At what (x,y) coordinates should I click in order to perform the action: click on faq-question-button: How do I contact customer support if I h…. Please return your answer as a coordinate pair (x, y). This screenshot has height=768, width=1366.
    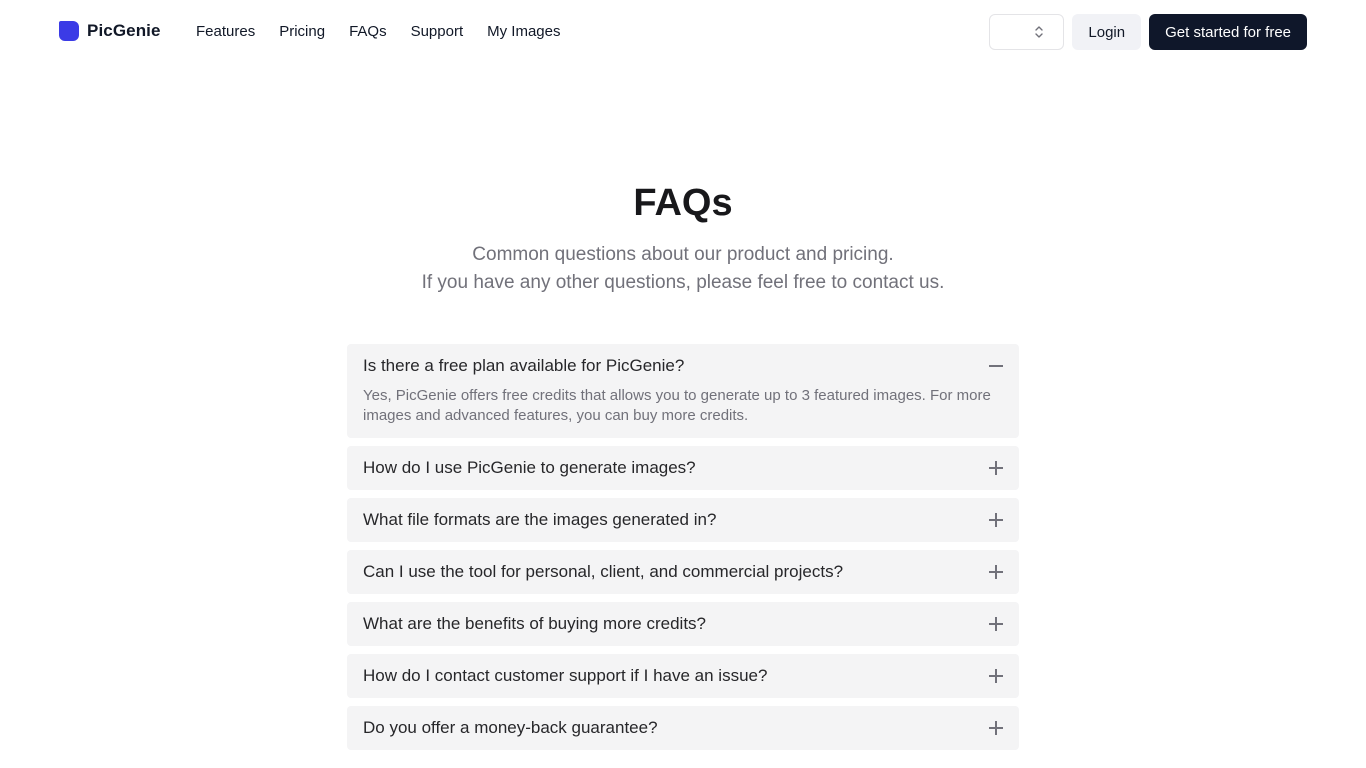
    Looking at the image, I should click on (683, 676).